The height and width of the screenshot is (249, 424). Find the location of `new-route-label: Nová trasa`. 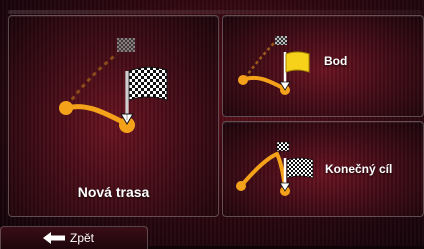

new-route-label: Nová trasa is located at coordinates (113, 192).